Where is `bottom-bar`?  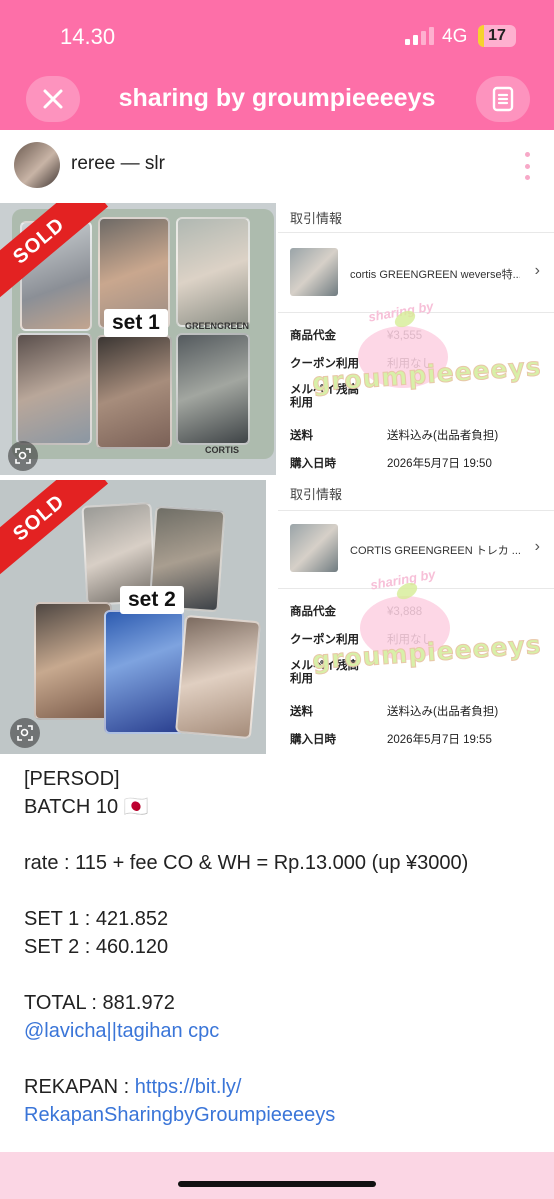
bottom-bar is located at coordinates (277, 1175).